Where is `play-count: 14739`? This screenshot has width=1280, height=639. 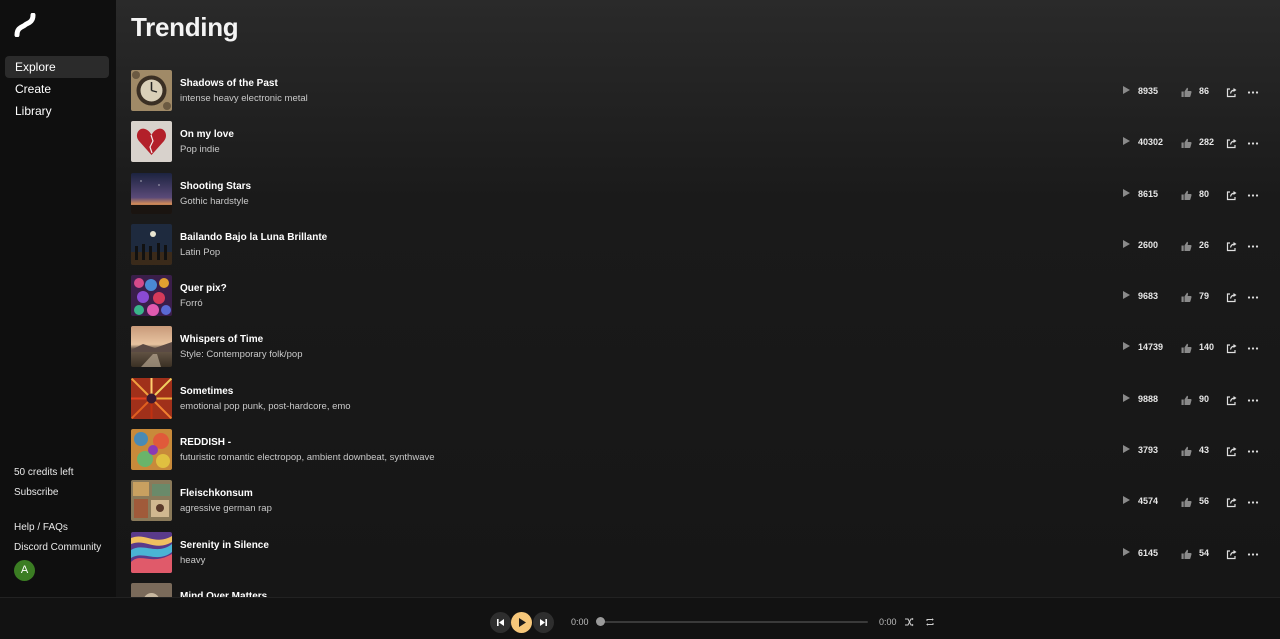
play-count: 14739 is located at coordinates (1151, 347).